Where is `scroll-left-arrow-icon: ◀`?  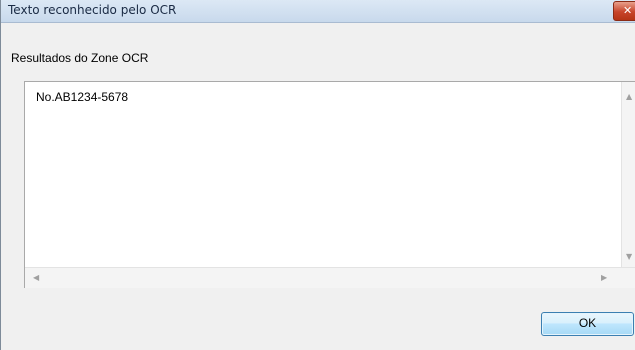
scroll-left-arrow-icon: ◀ is located at coordinates (36, 278).